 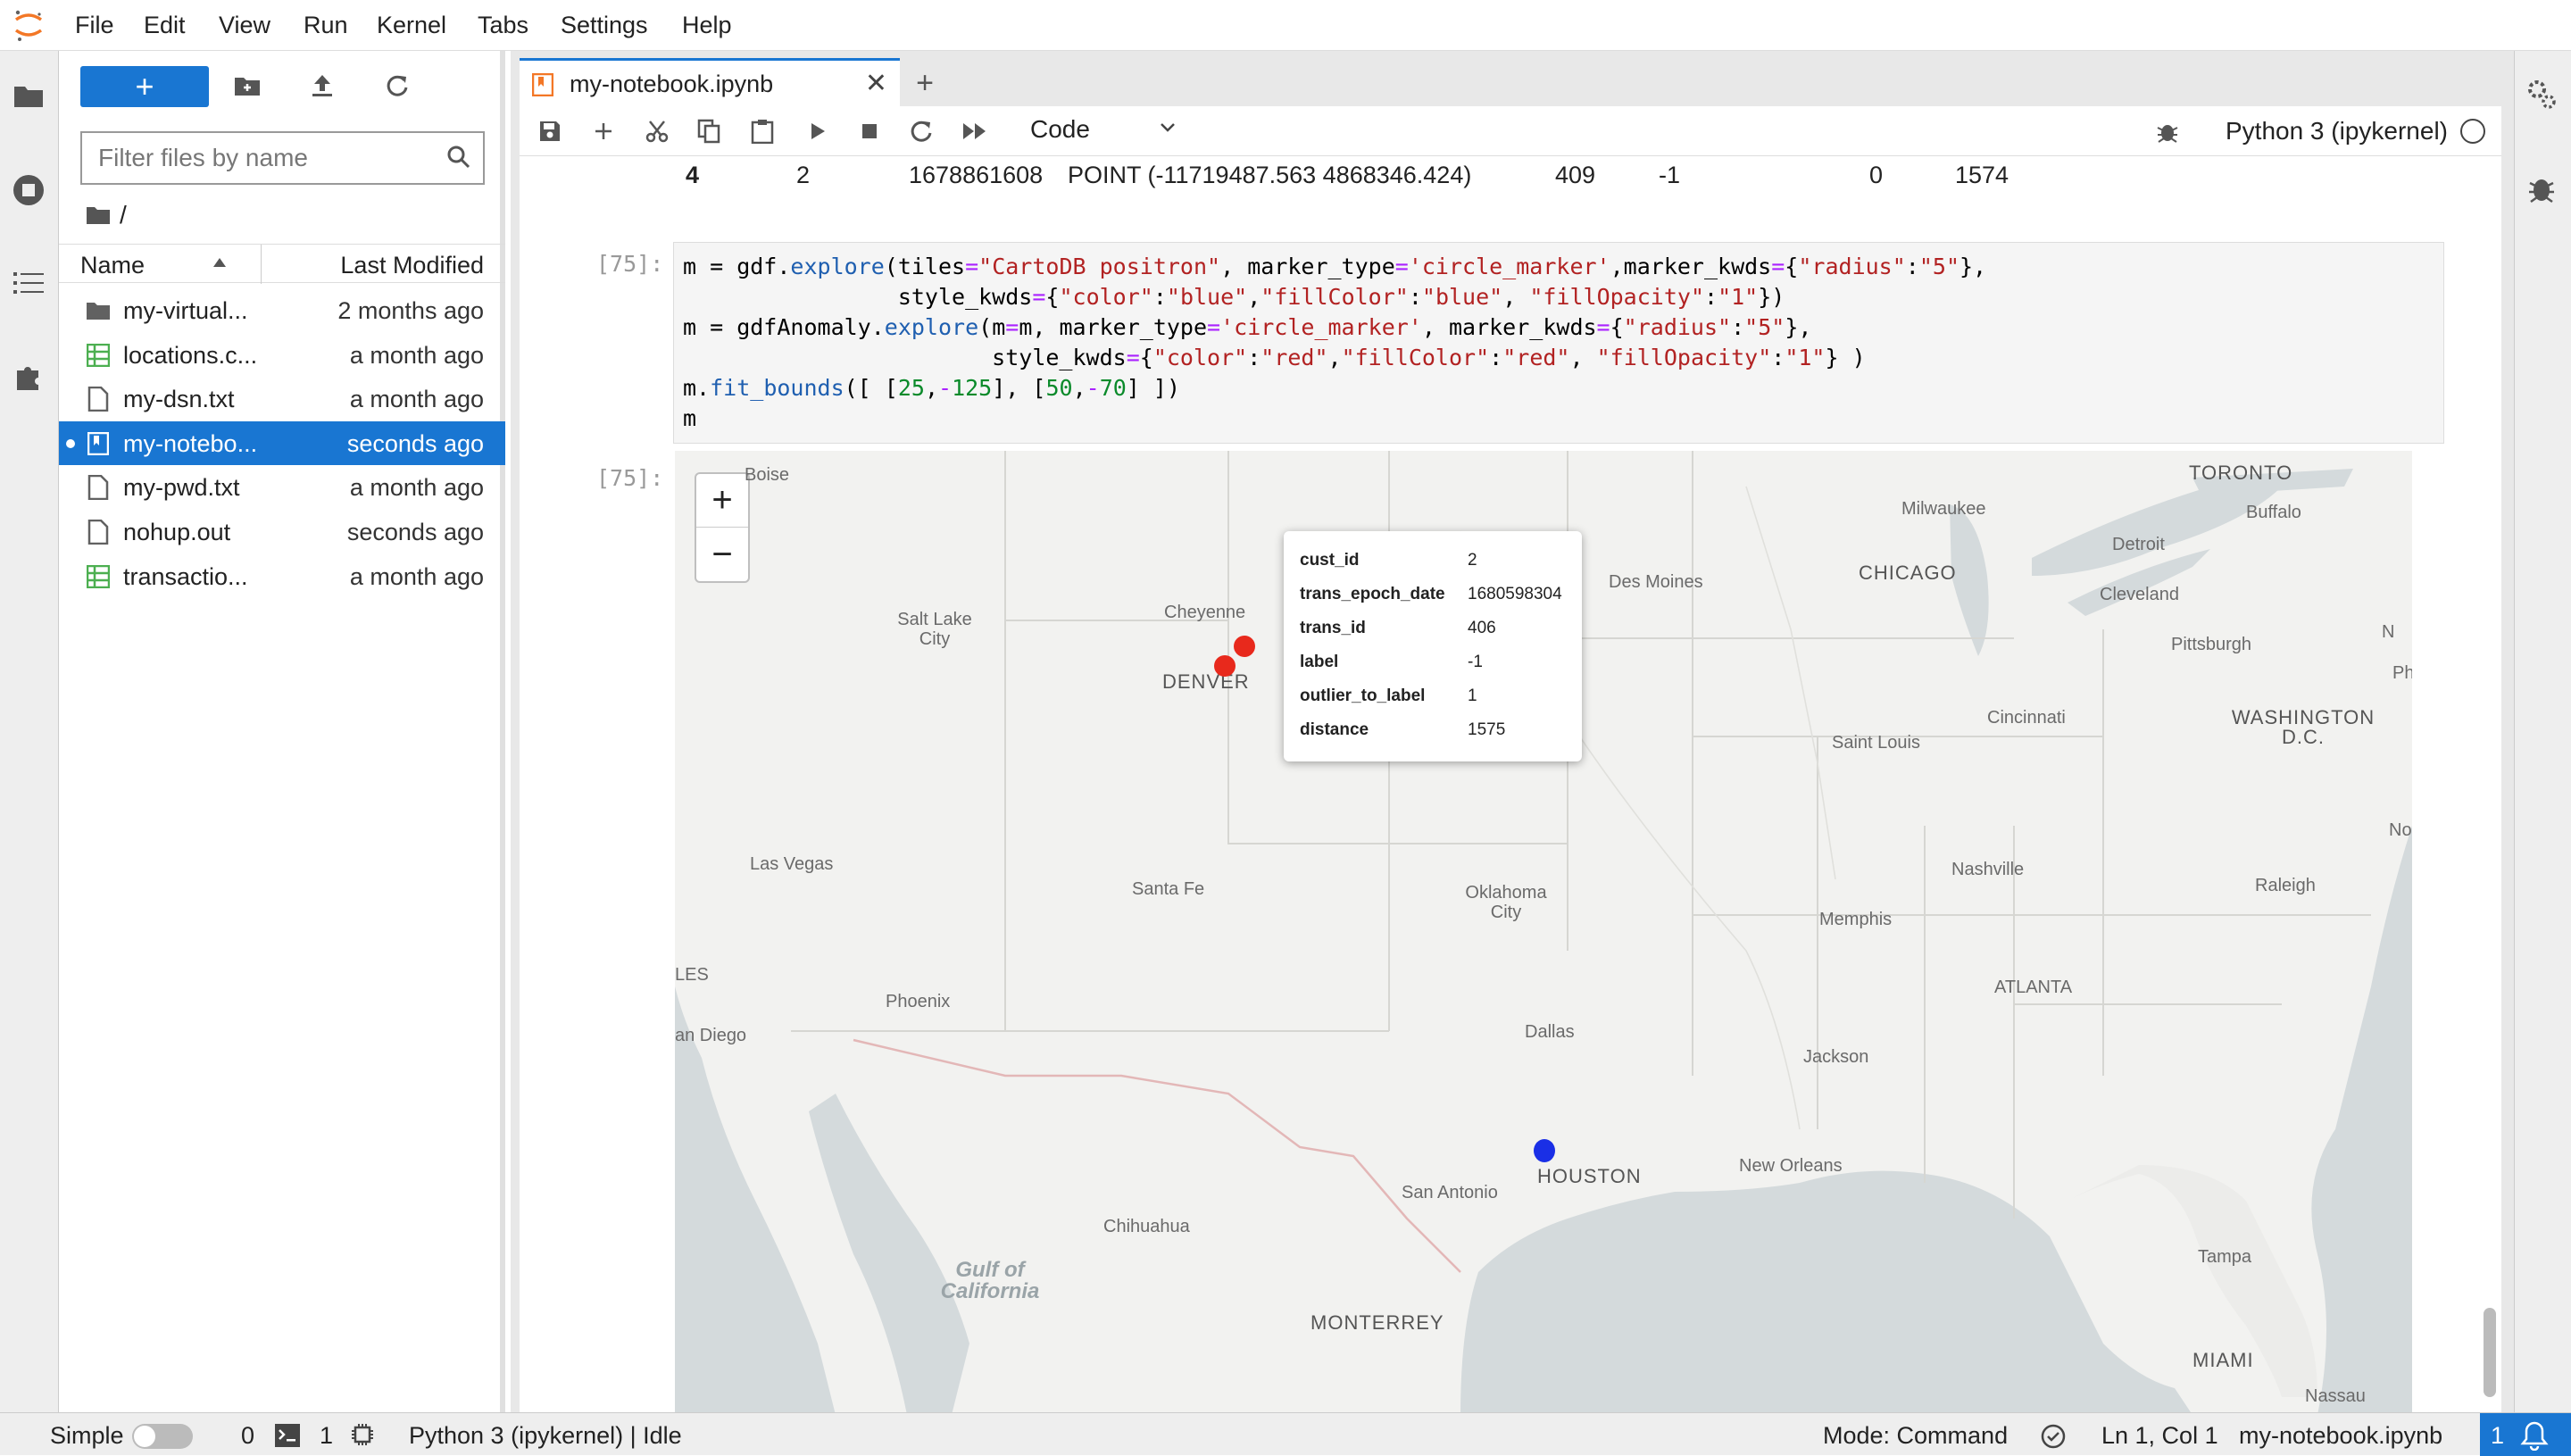 What do you see at coordinates (722, 501) in the screenshot?
I see `zoom-in-button: +` at bounding box center [722, 501].